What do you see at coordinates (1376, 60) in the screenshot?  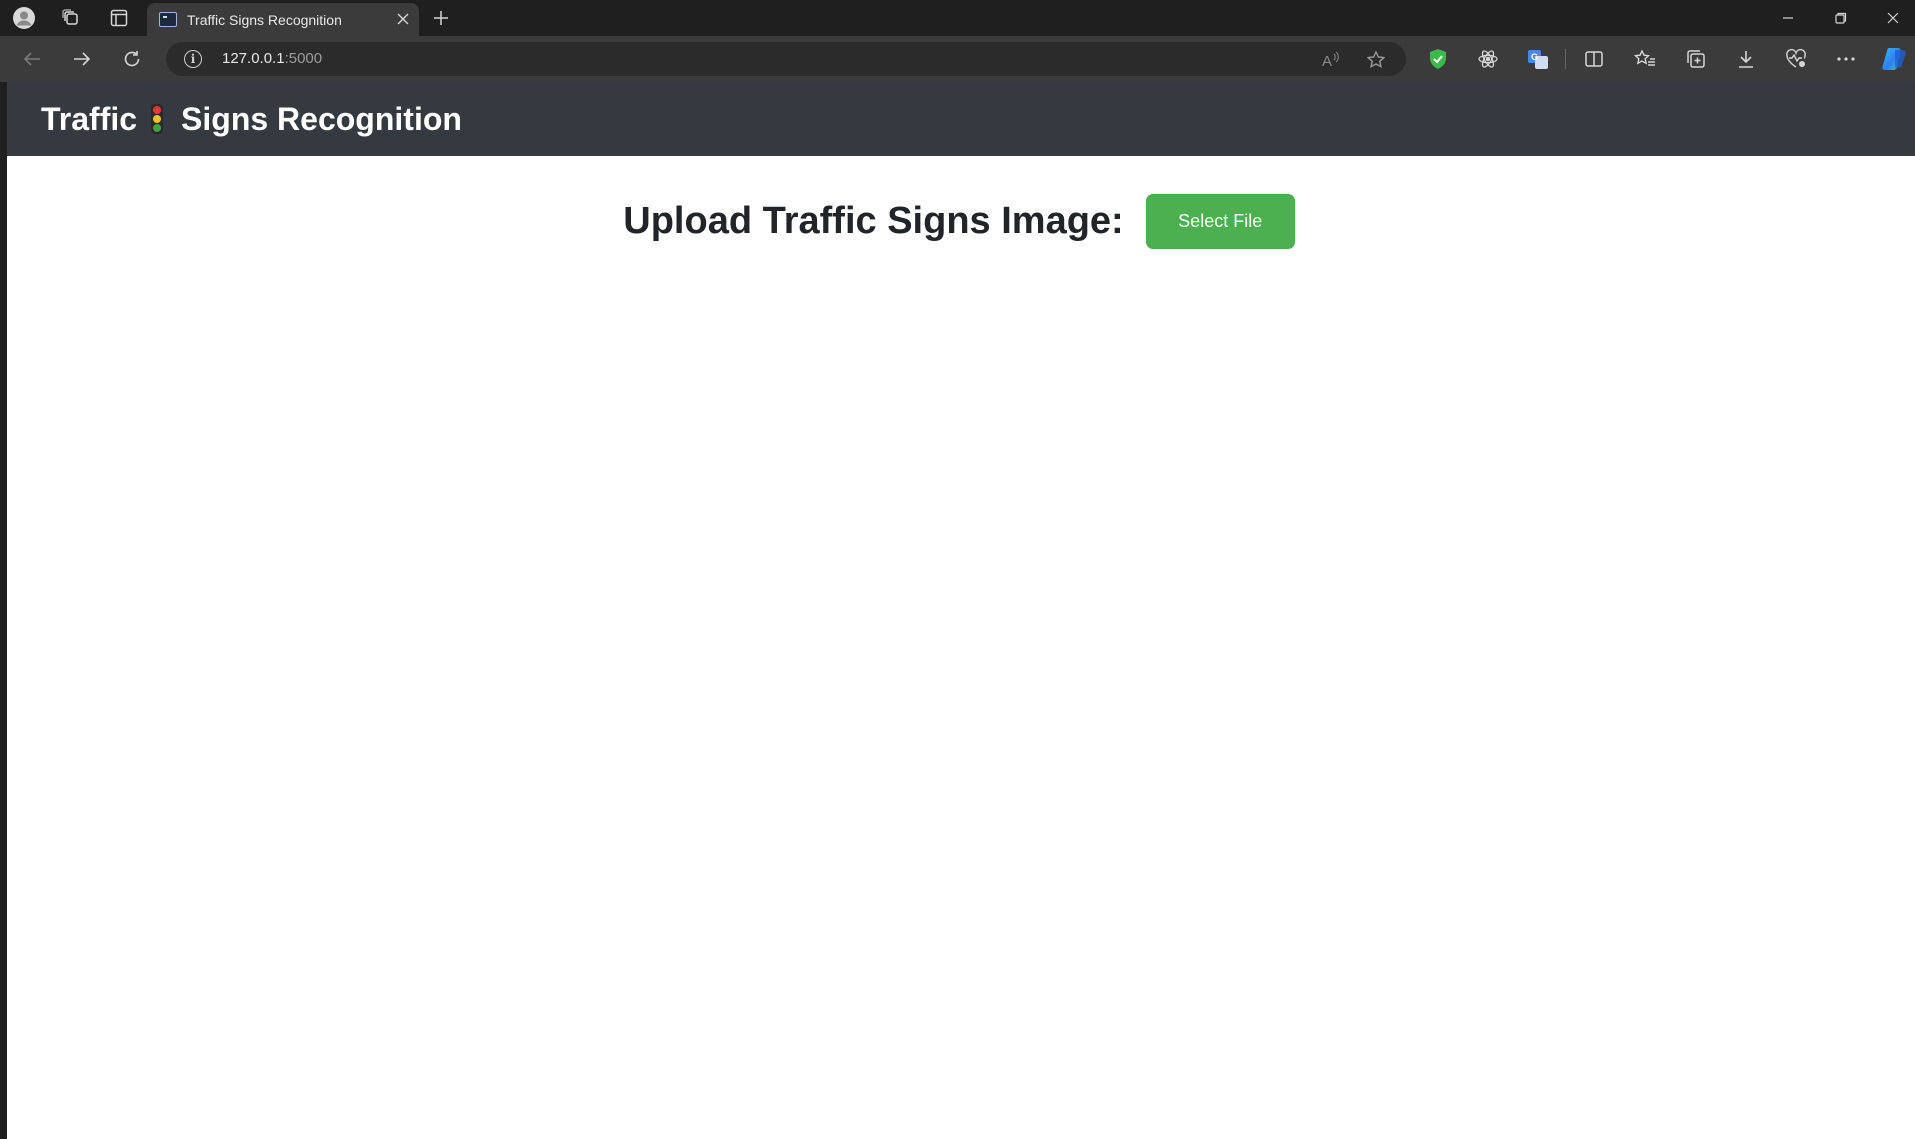 I see `star-icon` at bounding box center [1376, 60].